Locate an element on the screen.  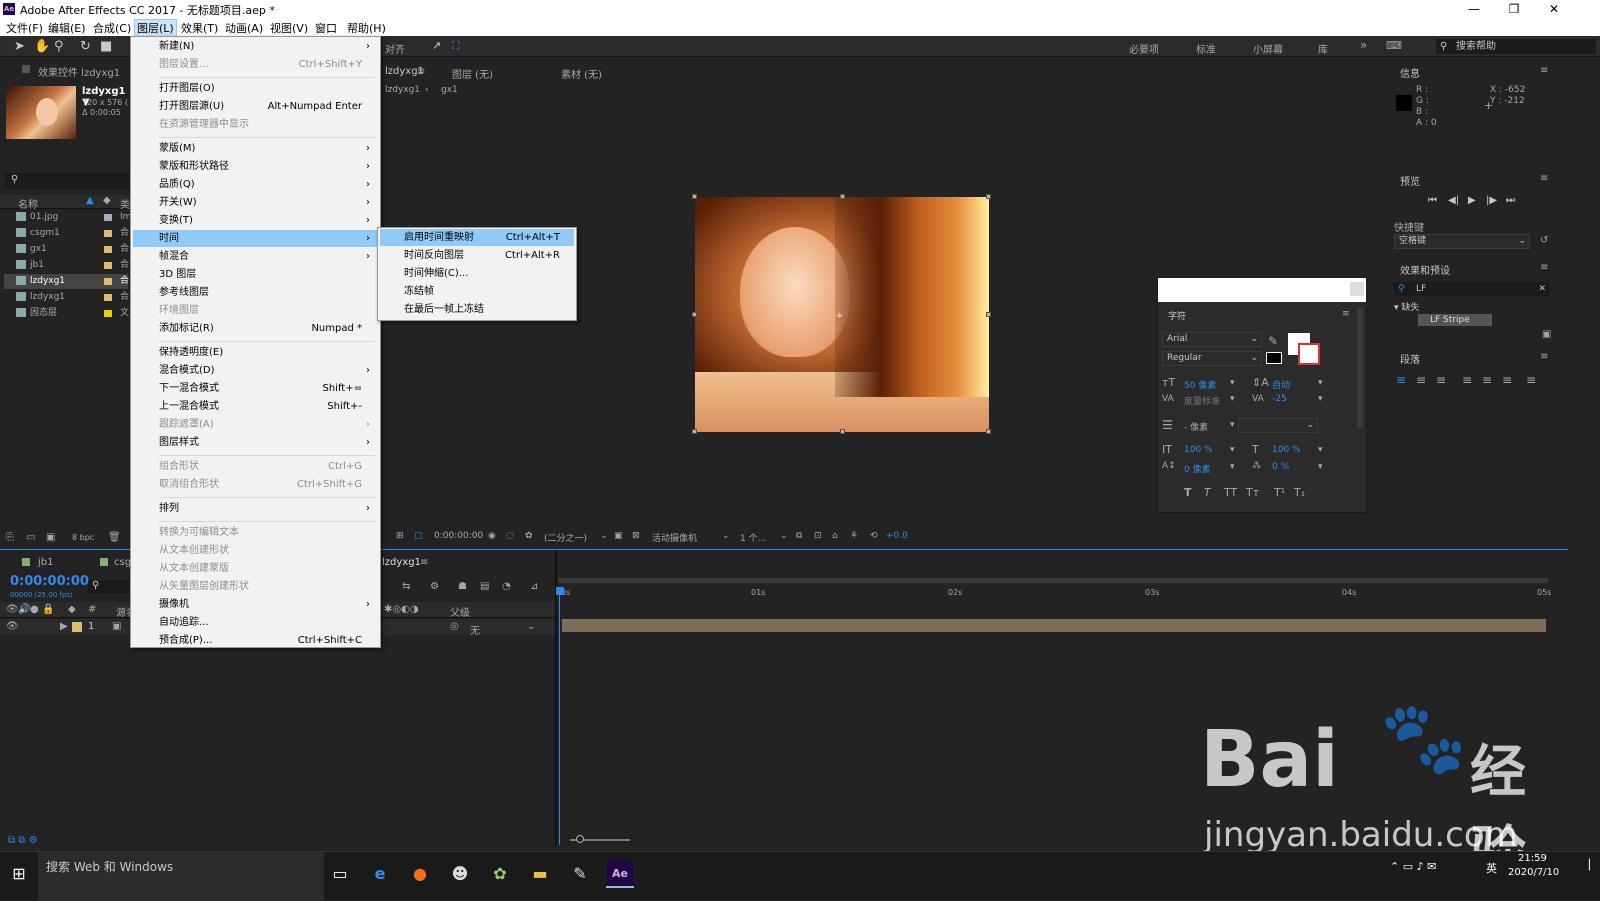
after-effects-taskbar-icon: Ae is located at coordinates (620, 874).